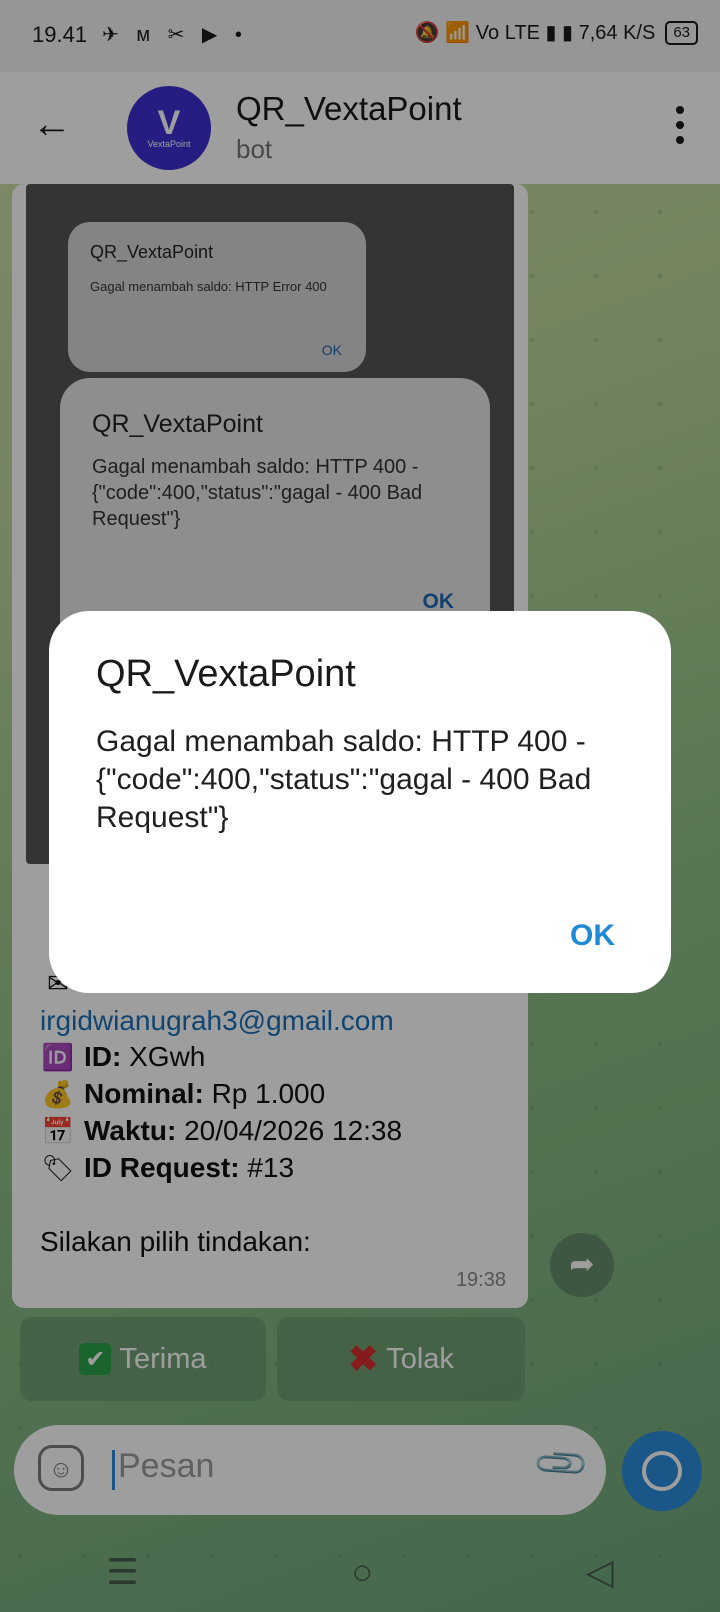 This screenshot has height=1612, width=720. Describe the element at coordinates (592, 936) in the screenshot. I see `dialog-ok-button: OK` at that location.